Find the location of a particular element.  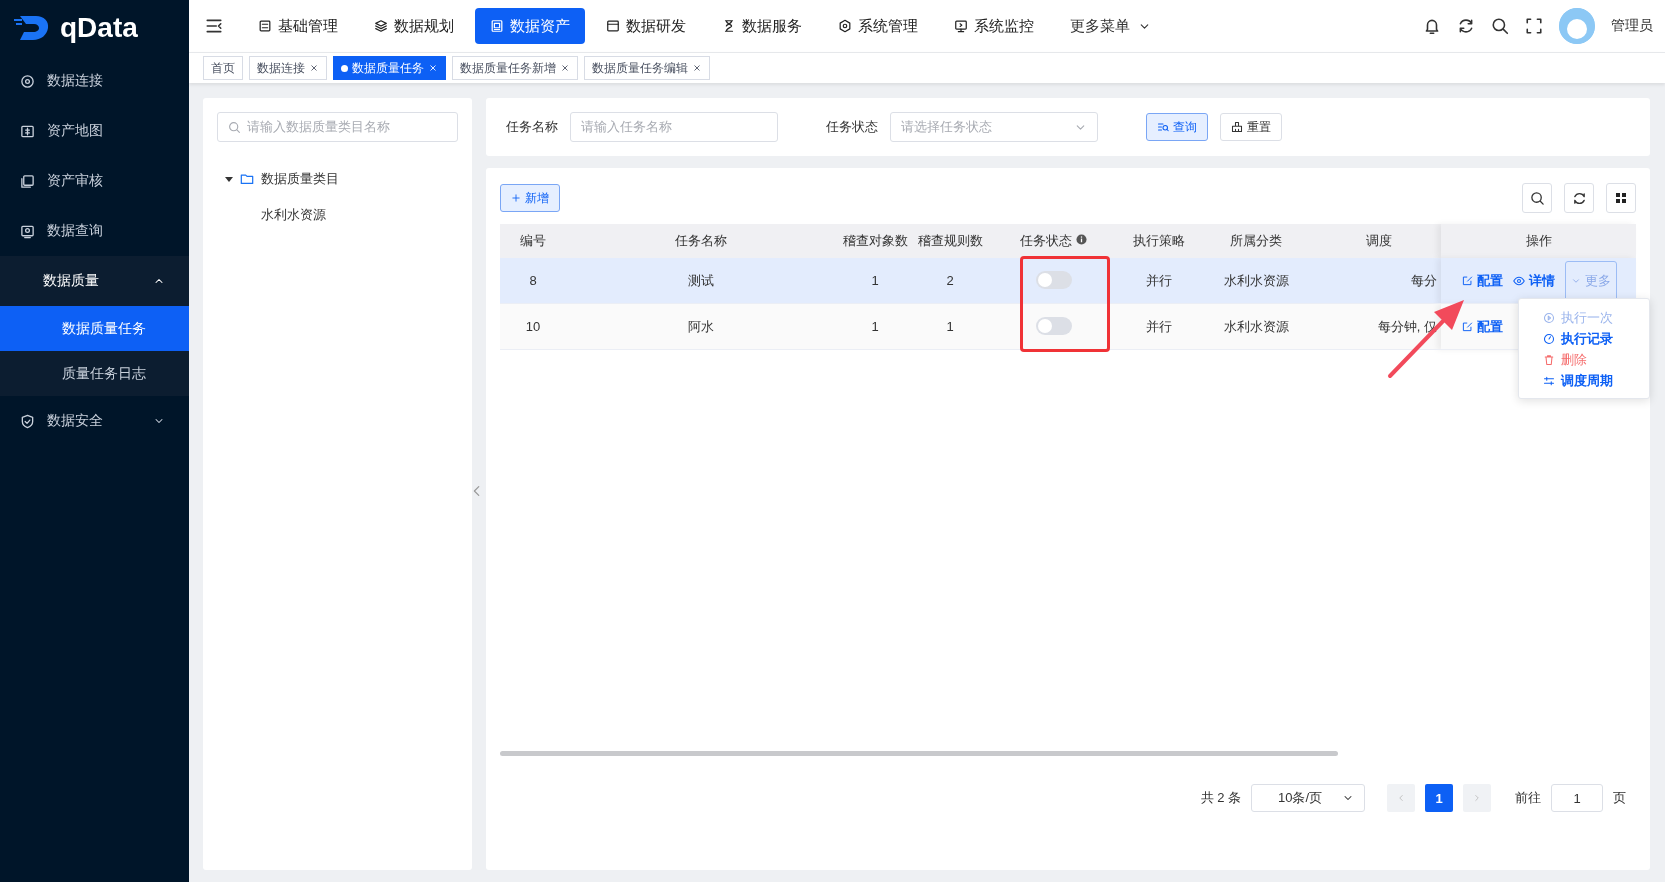

table-cell: 阿水 is located at coordinates (701, 326).